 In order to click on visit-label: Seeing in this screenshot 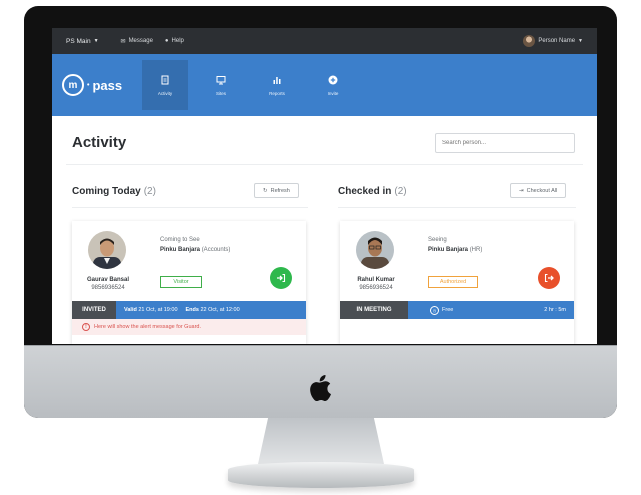, I will do `click(437, 240)`.